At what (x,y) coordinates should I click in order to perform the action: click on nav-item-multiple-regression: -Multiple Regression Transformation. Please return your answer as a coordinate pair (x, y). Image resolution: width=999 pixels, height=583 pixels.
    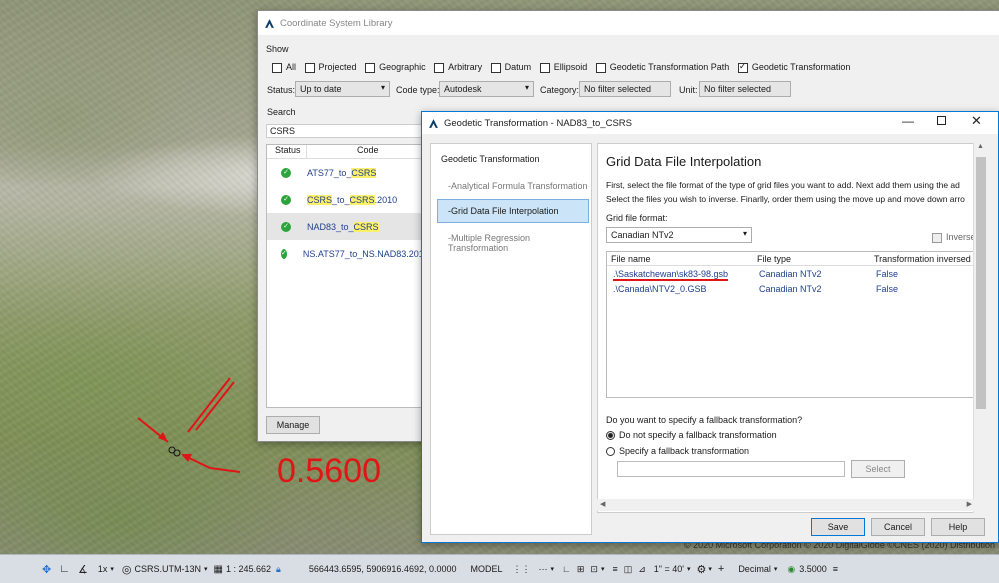
    Looking at the image, I should click on (519, 243).